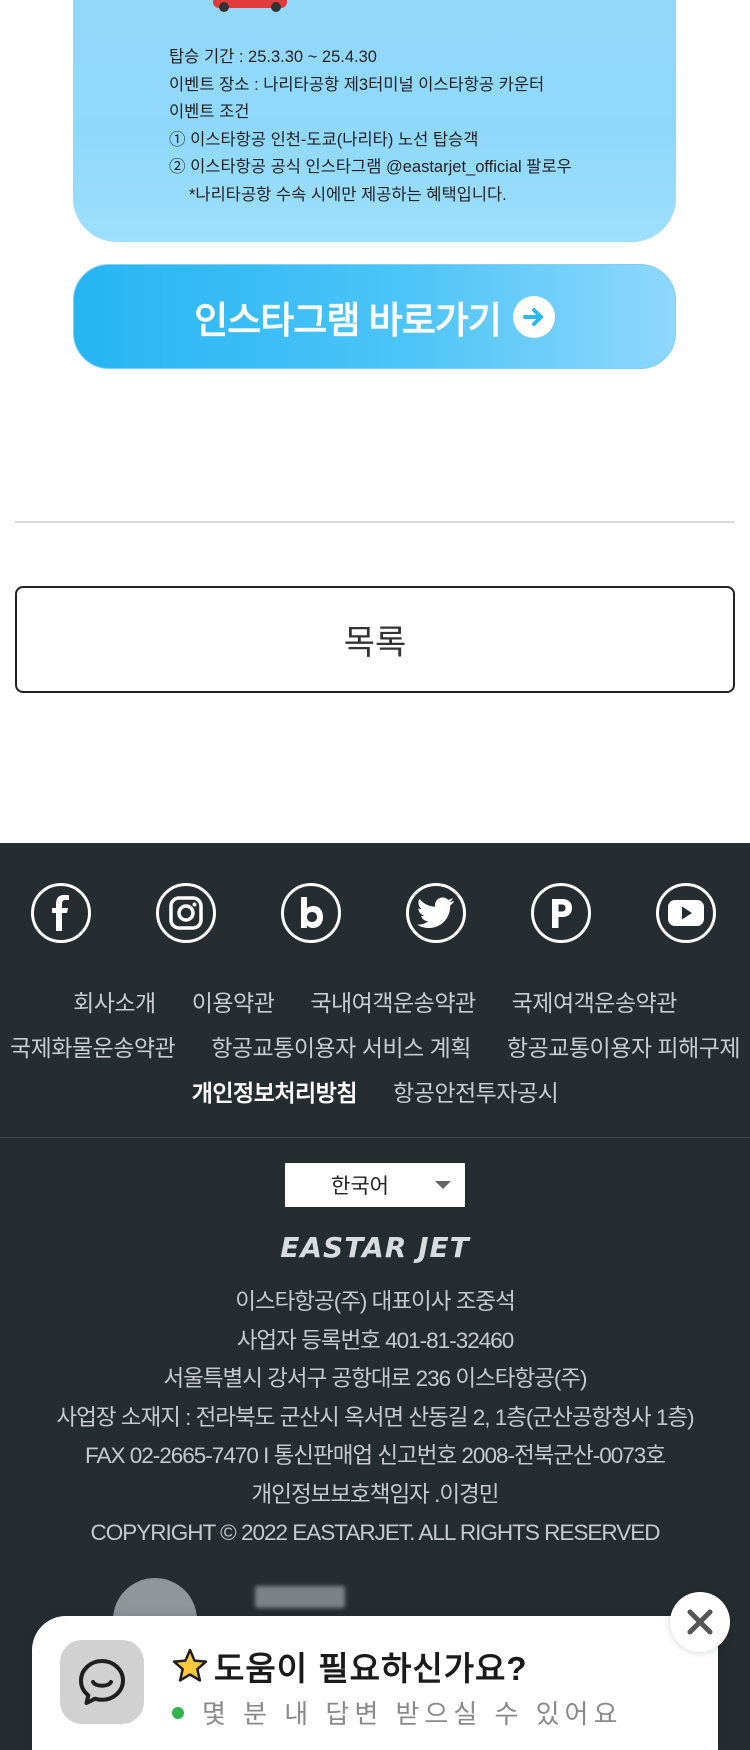 The image size is (750, 1750). Describe the element at coordinates (375, 1494) in the screenshot. I see `privacy-officer: 개인정보보호책임자 .이경민` at that location.